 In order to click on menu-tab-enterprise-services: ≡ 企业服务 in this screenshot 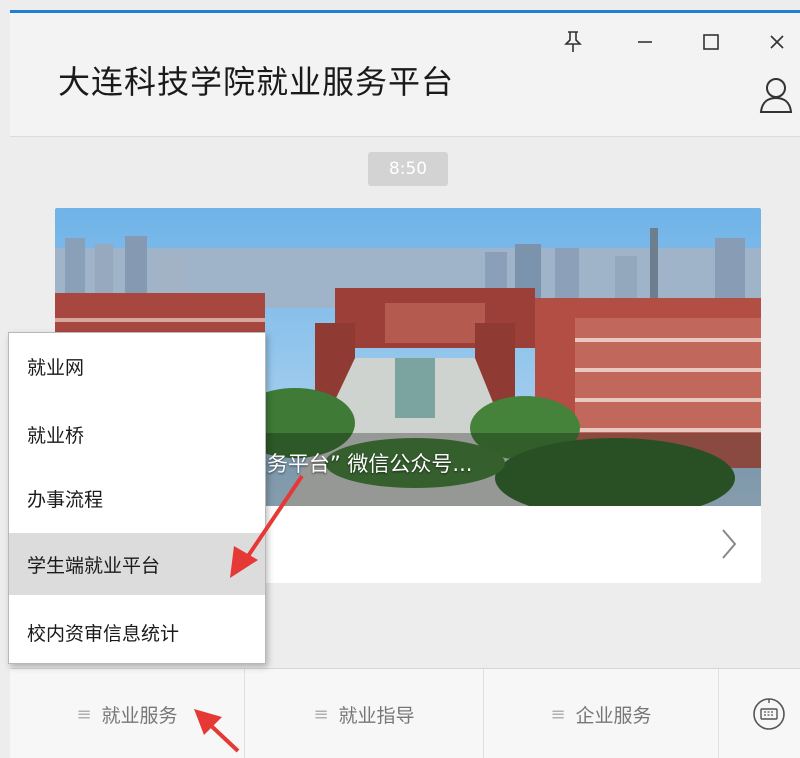, I will do `click(601, 713)`.